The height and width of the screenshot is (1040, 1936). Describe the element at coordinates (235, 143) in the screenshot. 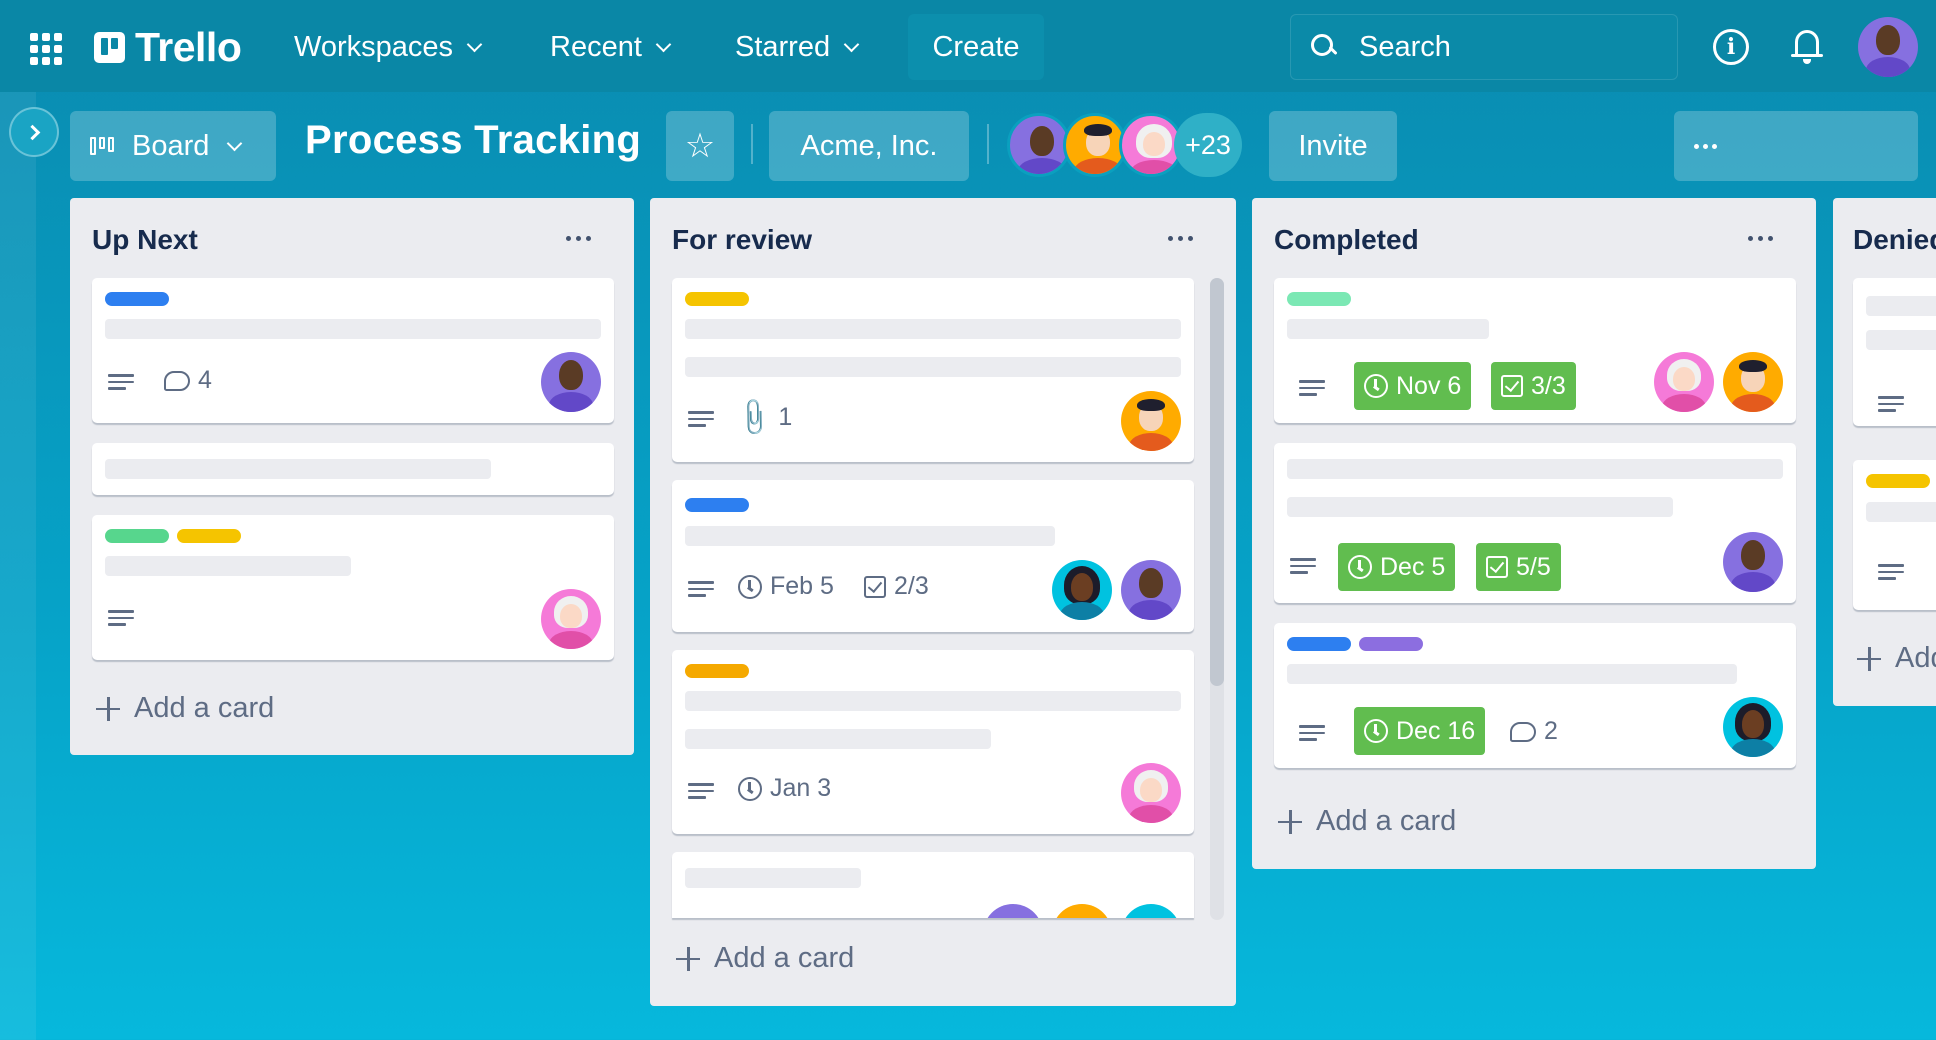

I see `chevron-down-icon` at that location.